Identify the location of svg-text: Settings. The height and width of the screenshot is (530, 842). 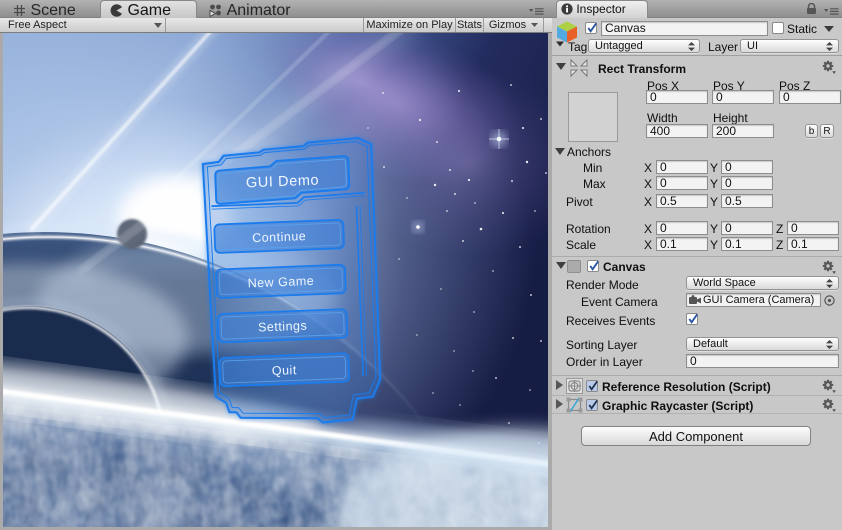
(283, 327).